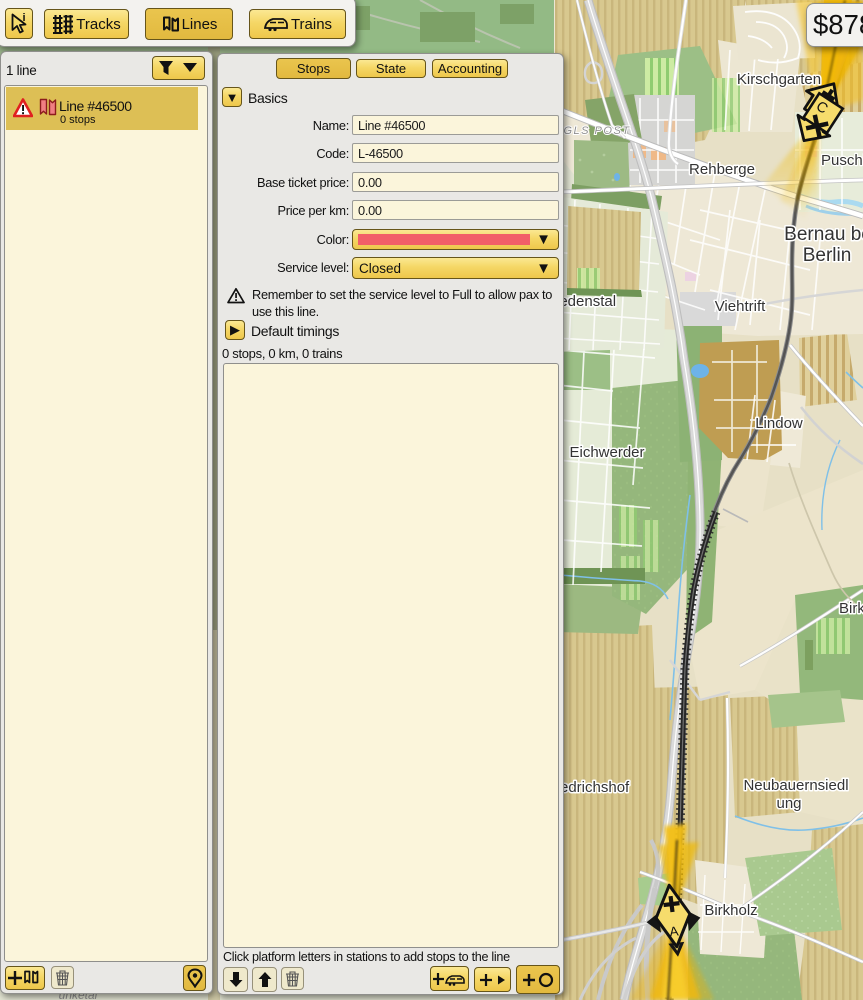 Image resolution: width=863 pixels, height=1000 pixels. Describe the element at coordinates (586, 301) in the screenshot. I see `svg-text: iedenstal` at that location.